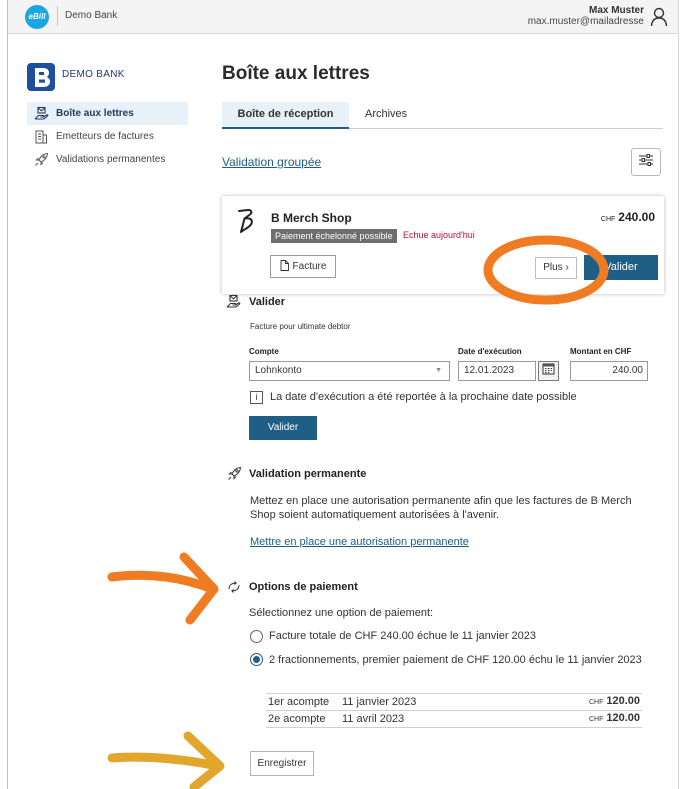 Image resolution: width=682 pixels, height=789 pixels. What do you see at coordinates (659, 19) in the screenshot?
I see `user-profile-icon` at bounding box center [659, 19].